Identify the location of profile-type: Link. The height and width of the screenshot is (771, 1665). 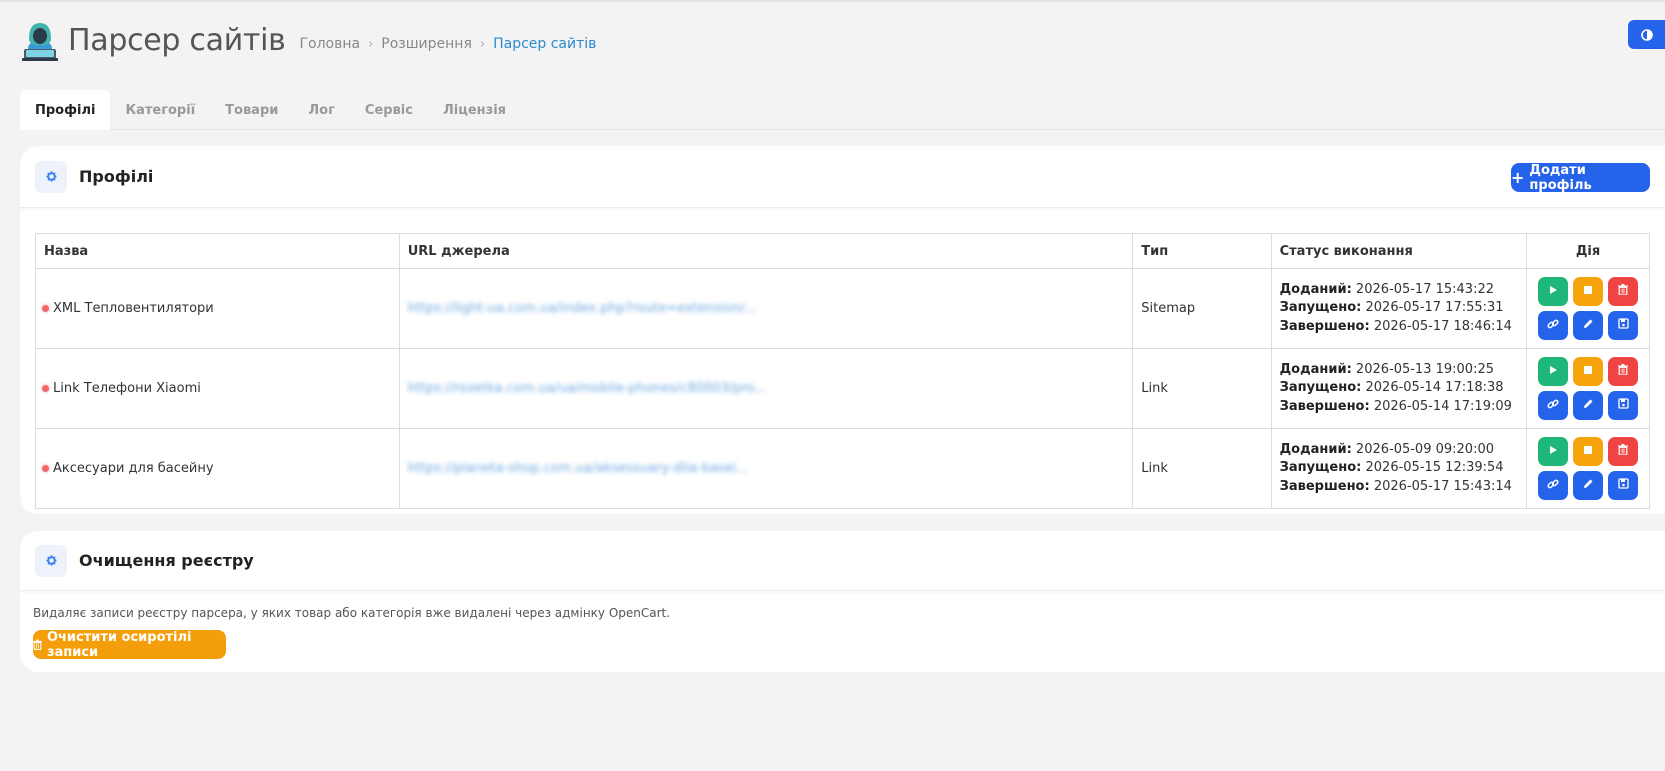
(1202, 388).